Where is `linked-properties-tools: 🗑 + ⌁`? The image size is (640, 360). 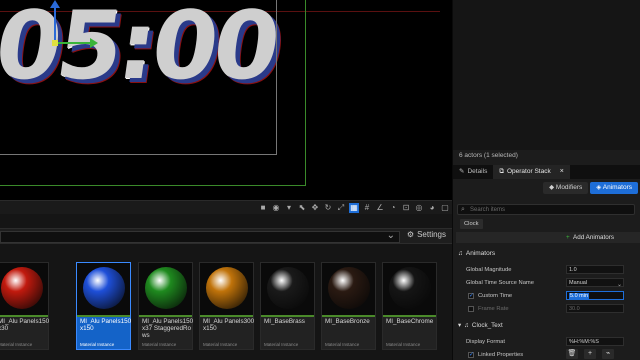 linked-properties-tools: 🗑 + ⌁ is located at coordinates (590, 354).